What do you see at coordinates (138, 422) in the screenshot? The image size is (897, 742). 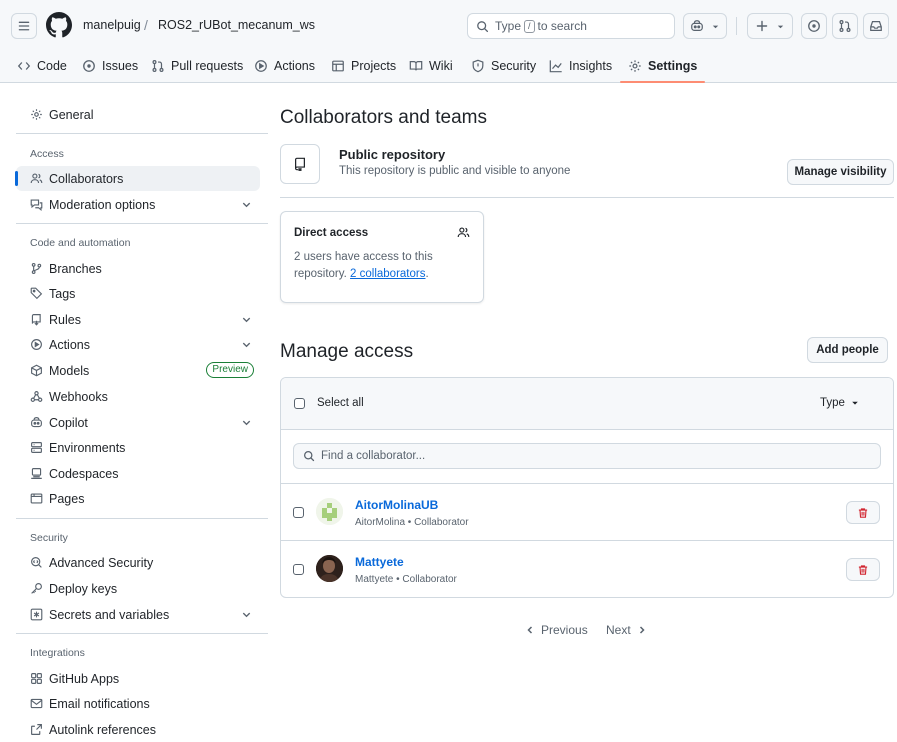 I see `sidebar-item-copilot: Copilot` at bounding box center [138, 422].